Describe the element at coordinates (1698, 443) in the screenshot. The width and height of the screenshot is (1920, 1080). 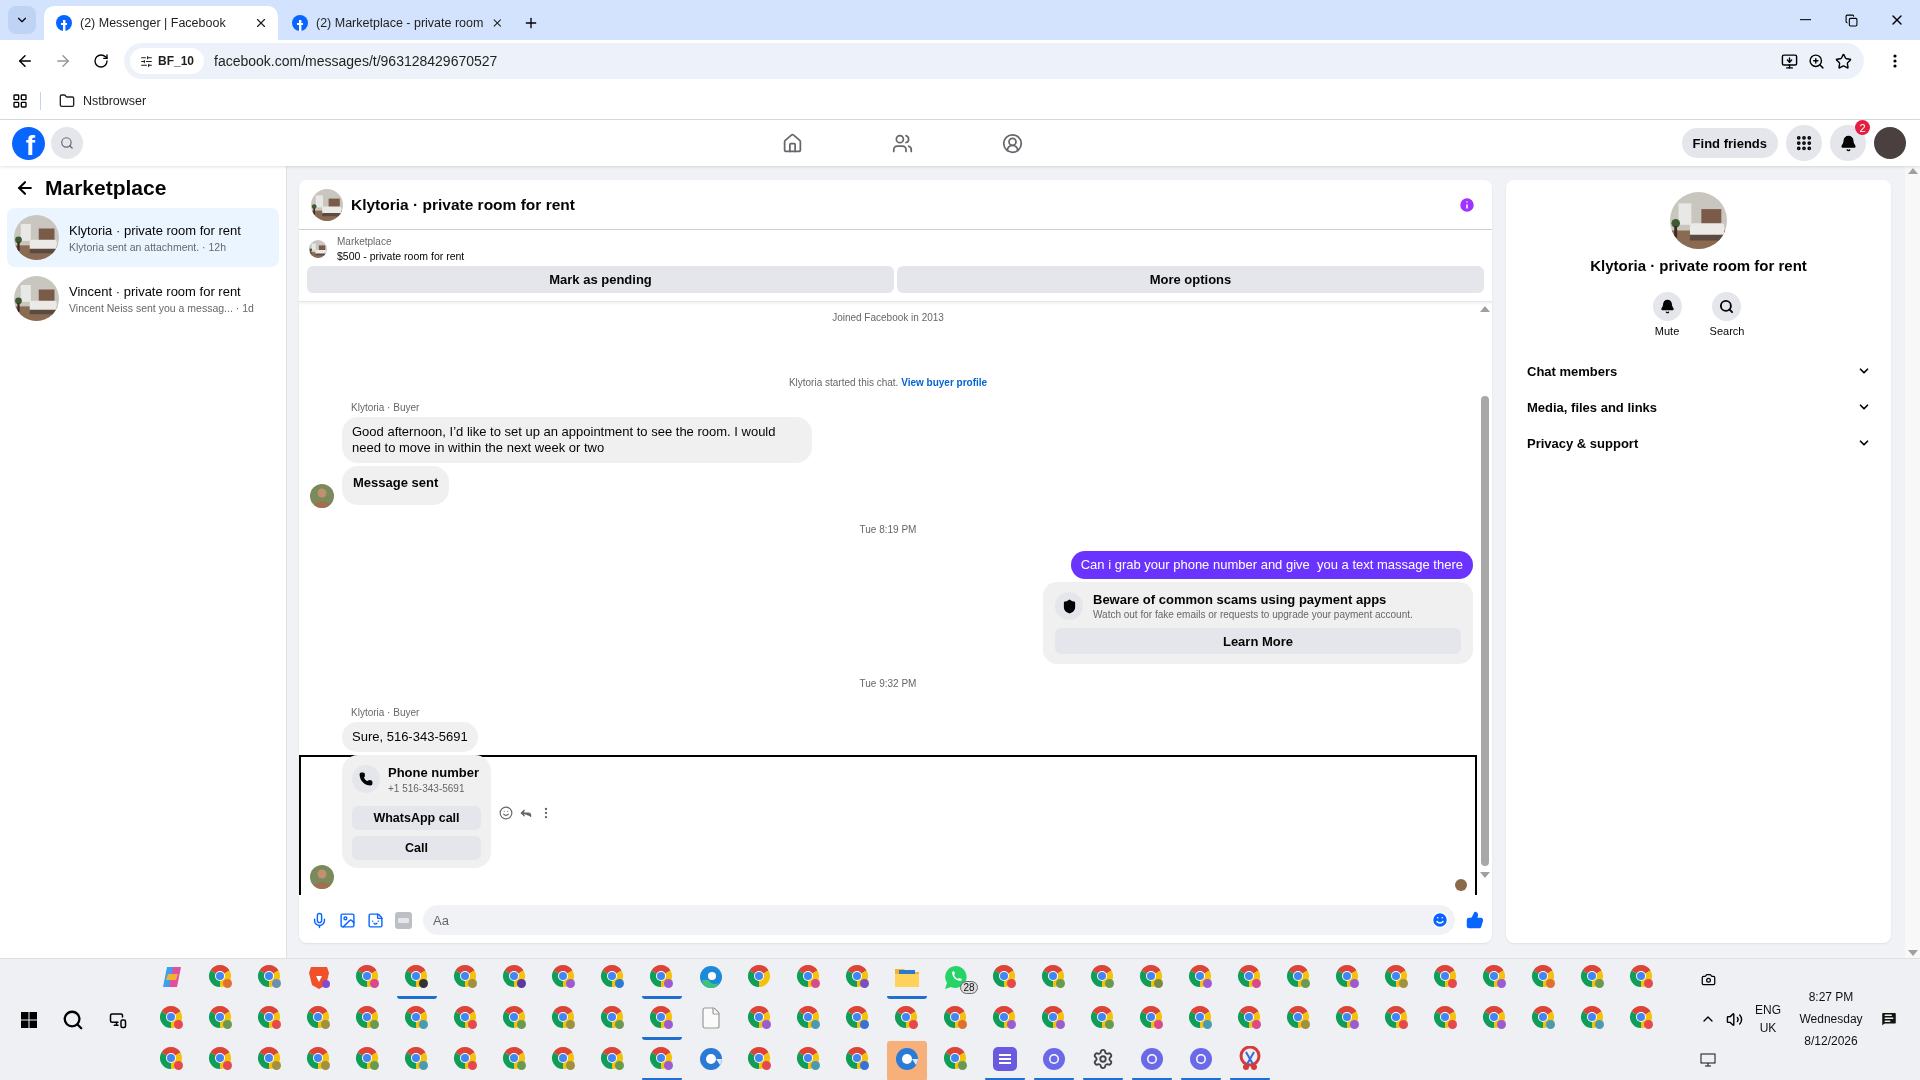
I see `details-section: Privacy & support` at that location.